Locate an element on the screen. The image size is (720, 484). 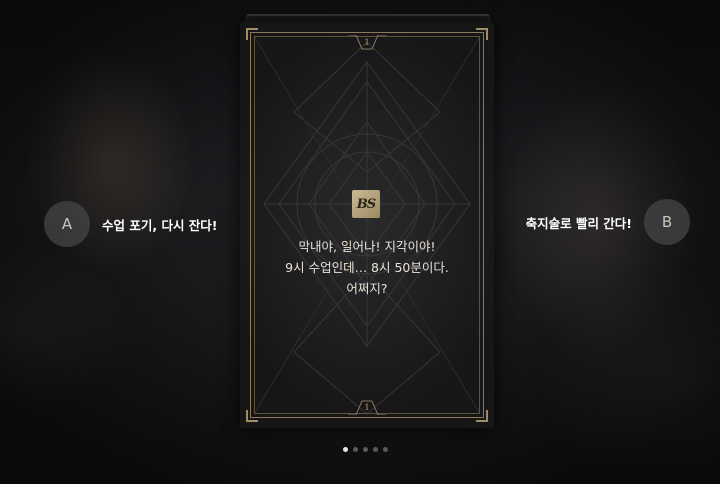
logo-text: BS is located at coordinates (366, 204).